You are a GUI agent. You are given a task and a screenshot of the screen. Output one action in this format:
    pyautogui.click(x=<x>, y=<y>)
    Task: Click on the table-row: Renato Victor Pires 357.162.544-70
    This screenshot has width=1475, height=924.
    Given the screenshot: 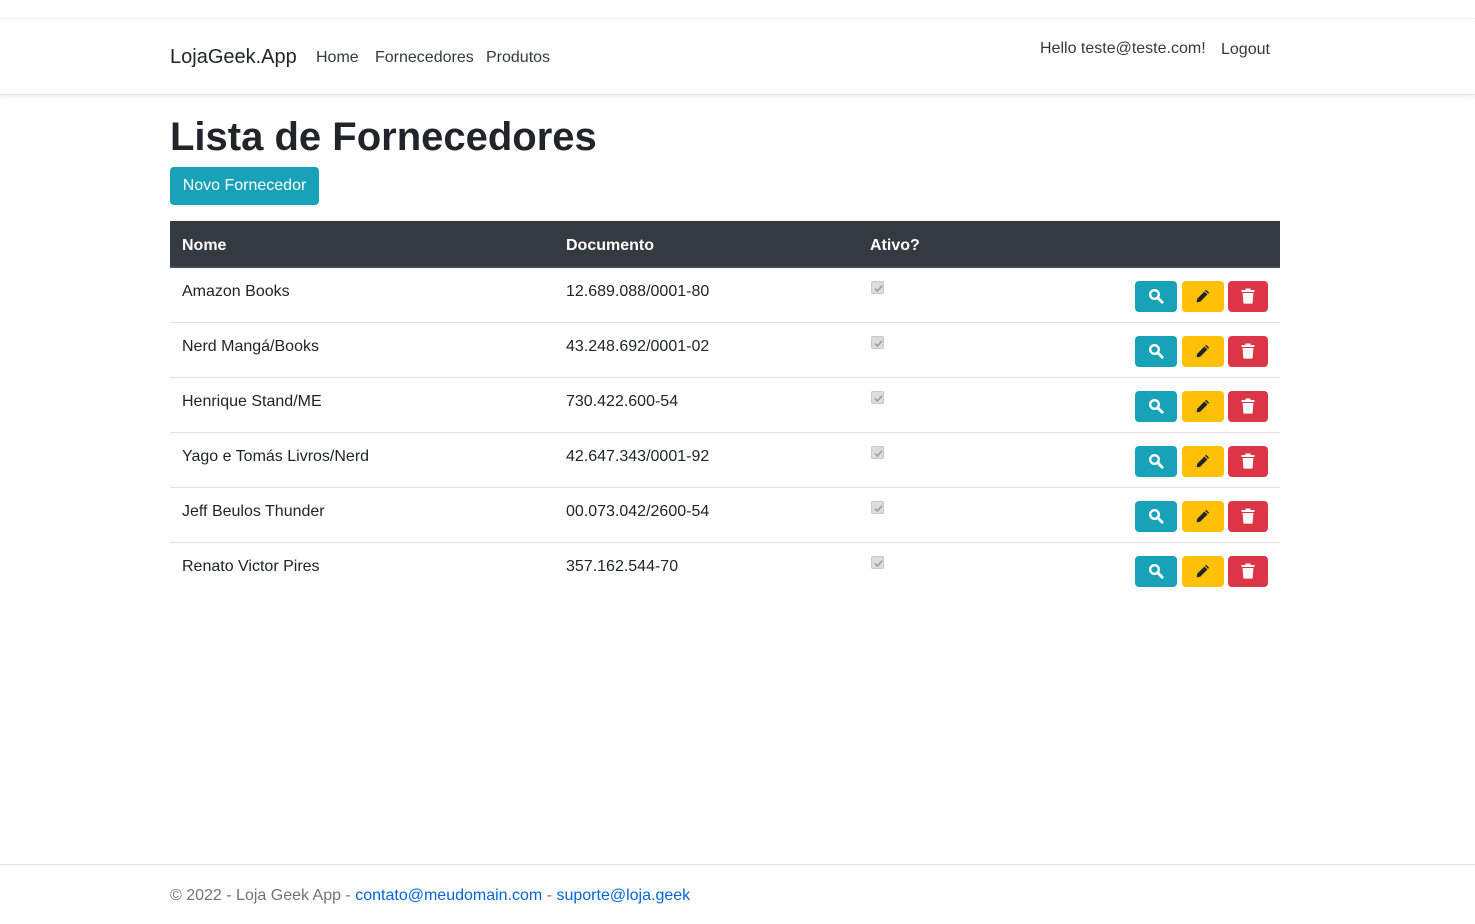 What is the action you would take?
    pyautogui.click(x=725, y=570)
    